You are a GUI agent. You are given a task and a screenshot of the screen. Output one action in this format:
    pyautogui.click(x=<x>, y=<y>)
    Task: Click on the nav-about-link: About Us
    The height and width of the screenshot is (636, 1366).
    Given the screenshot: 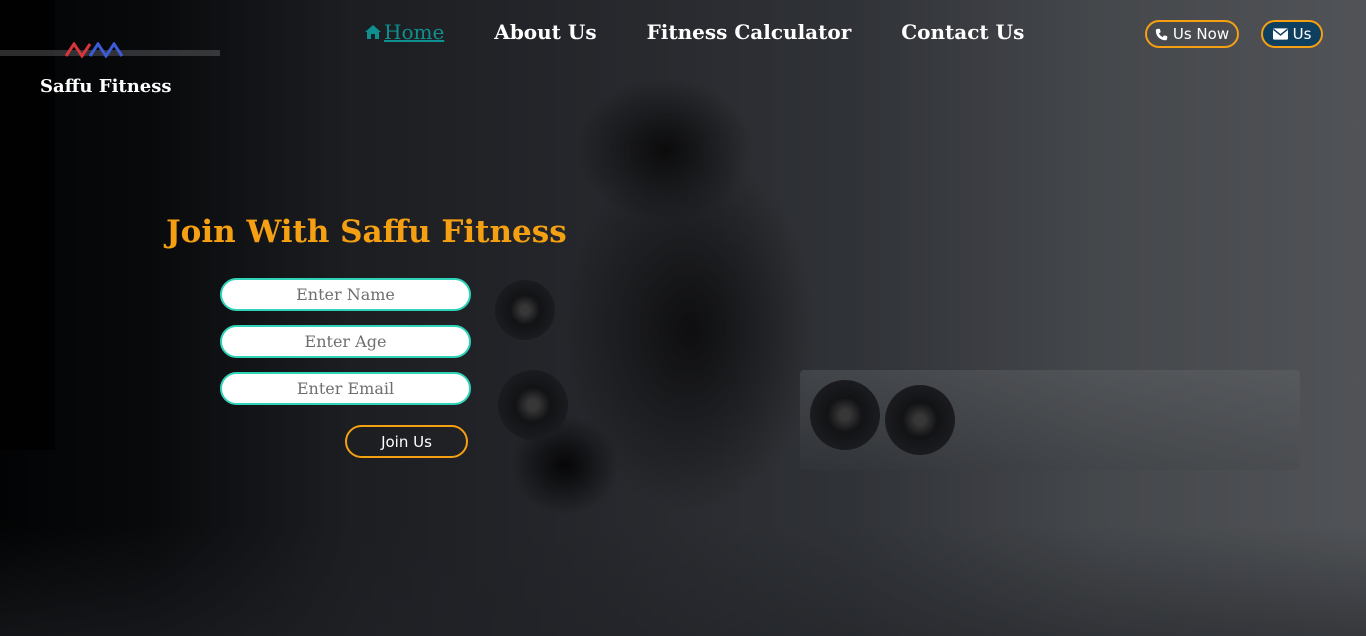 What is the action you would take?
    pyautogui.click(x=545, y=32)
    